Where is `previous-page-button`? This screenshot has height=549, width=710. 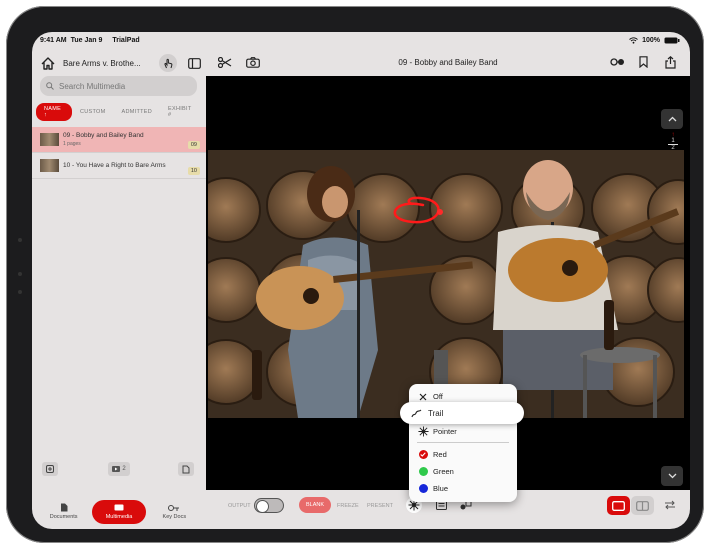
previous-page-button is located at coordinates (672, 119).